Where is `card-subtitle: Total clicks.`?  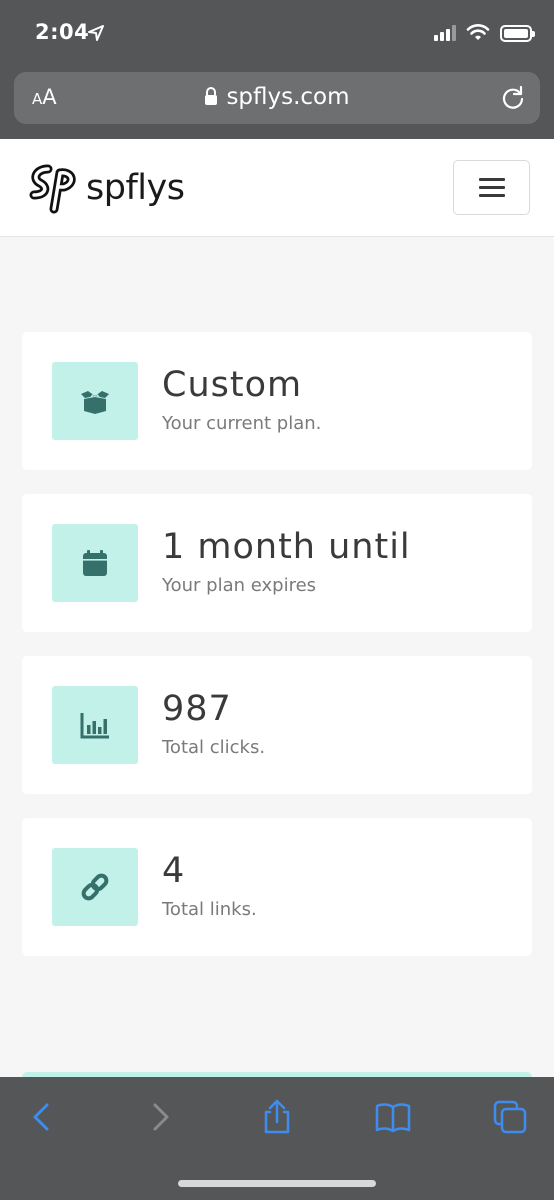
card-subtitle: Total clicks. is located at coordinates (214, 747).